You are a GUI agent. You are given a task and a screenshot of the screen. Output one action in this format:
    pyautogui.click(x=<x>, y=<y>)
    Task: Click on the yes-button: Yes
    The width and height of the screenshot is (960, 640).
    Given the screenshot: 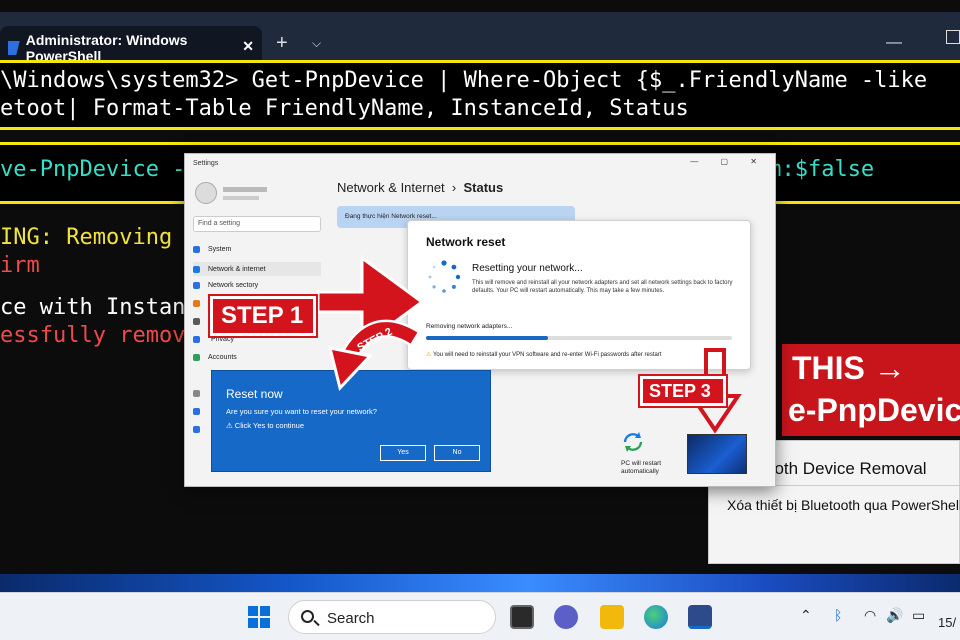 What is the action you would take?
    pyautogui.click(x=403, y=453)
    